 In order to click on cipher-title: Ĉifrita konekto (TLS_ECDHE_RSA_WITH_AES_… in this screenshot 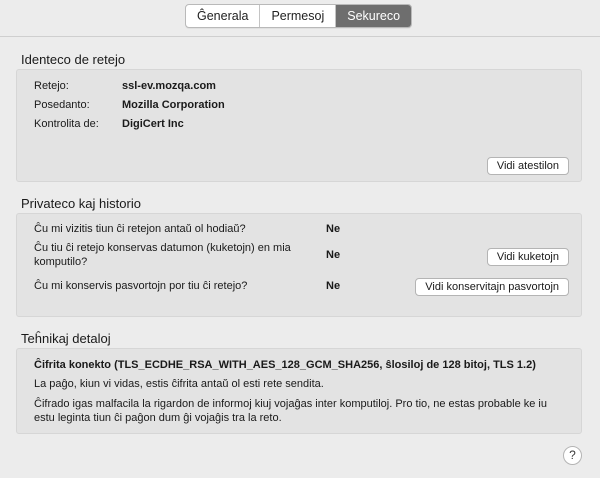, I will do `click(285, 365)`.